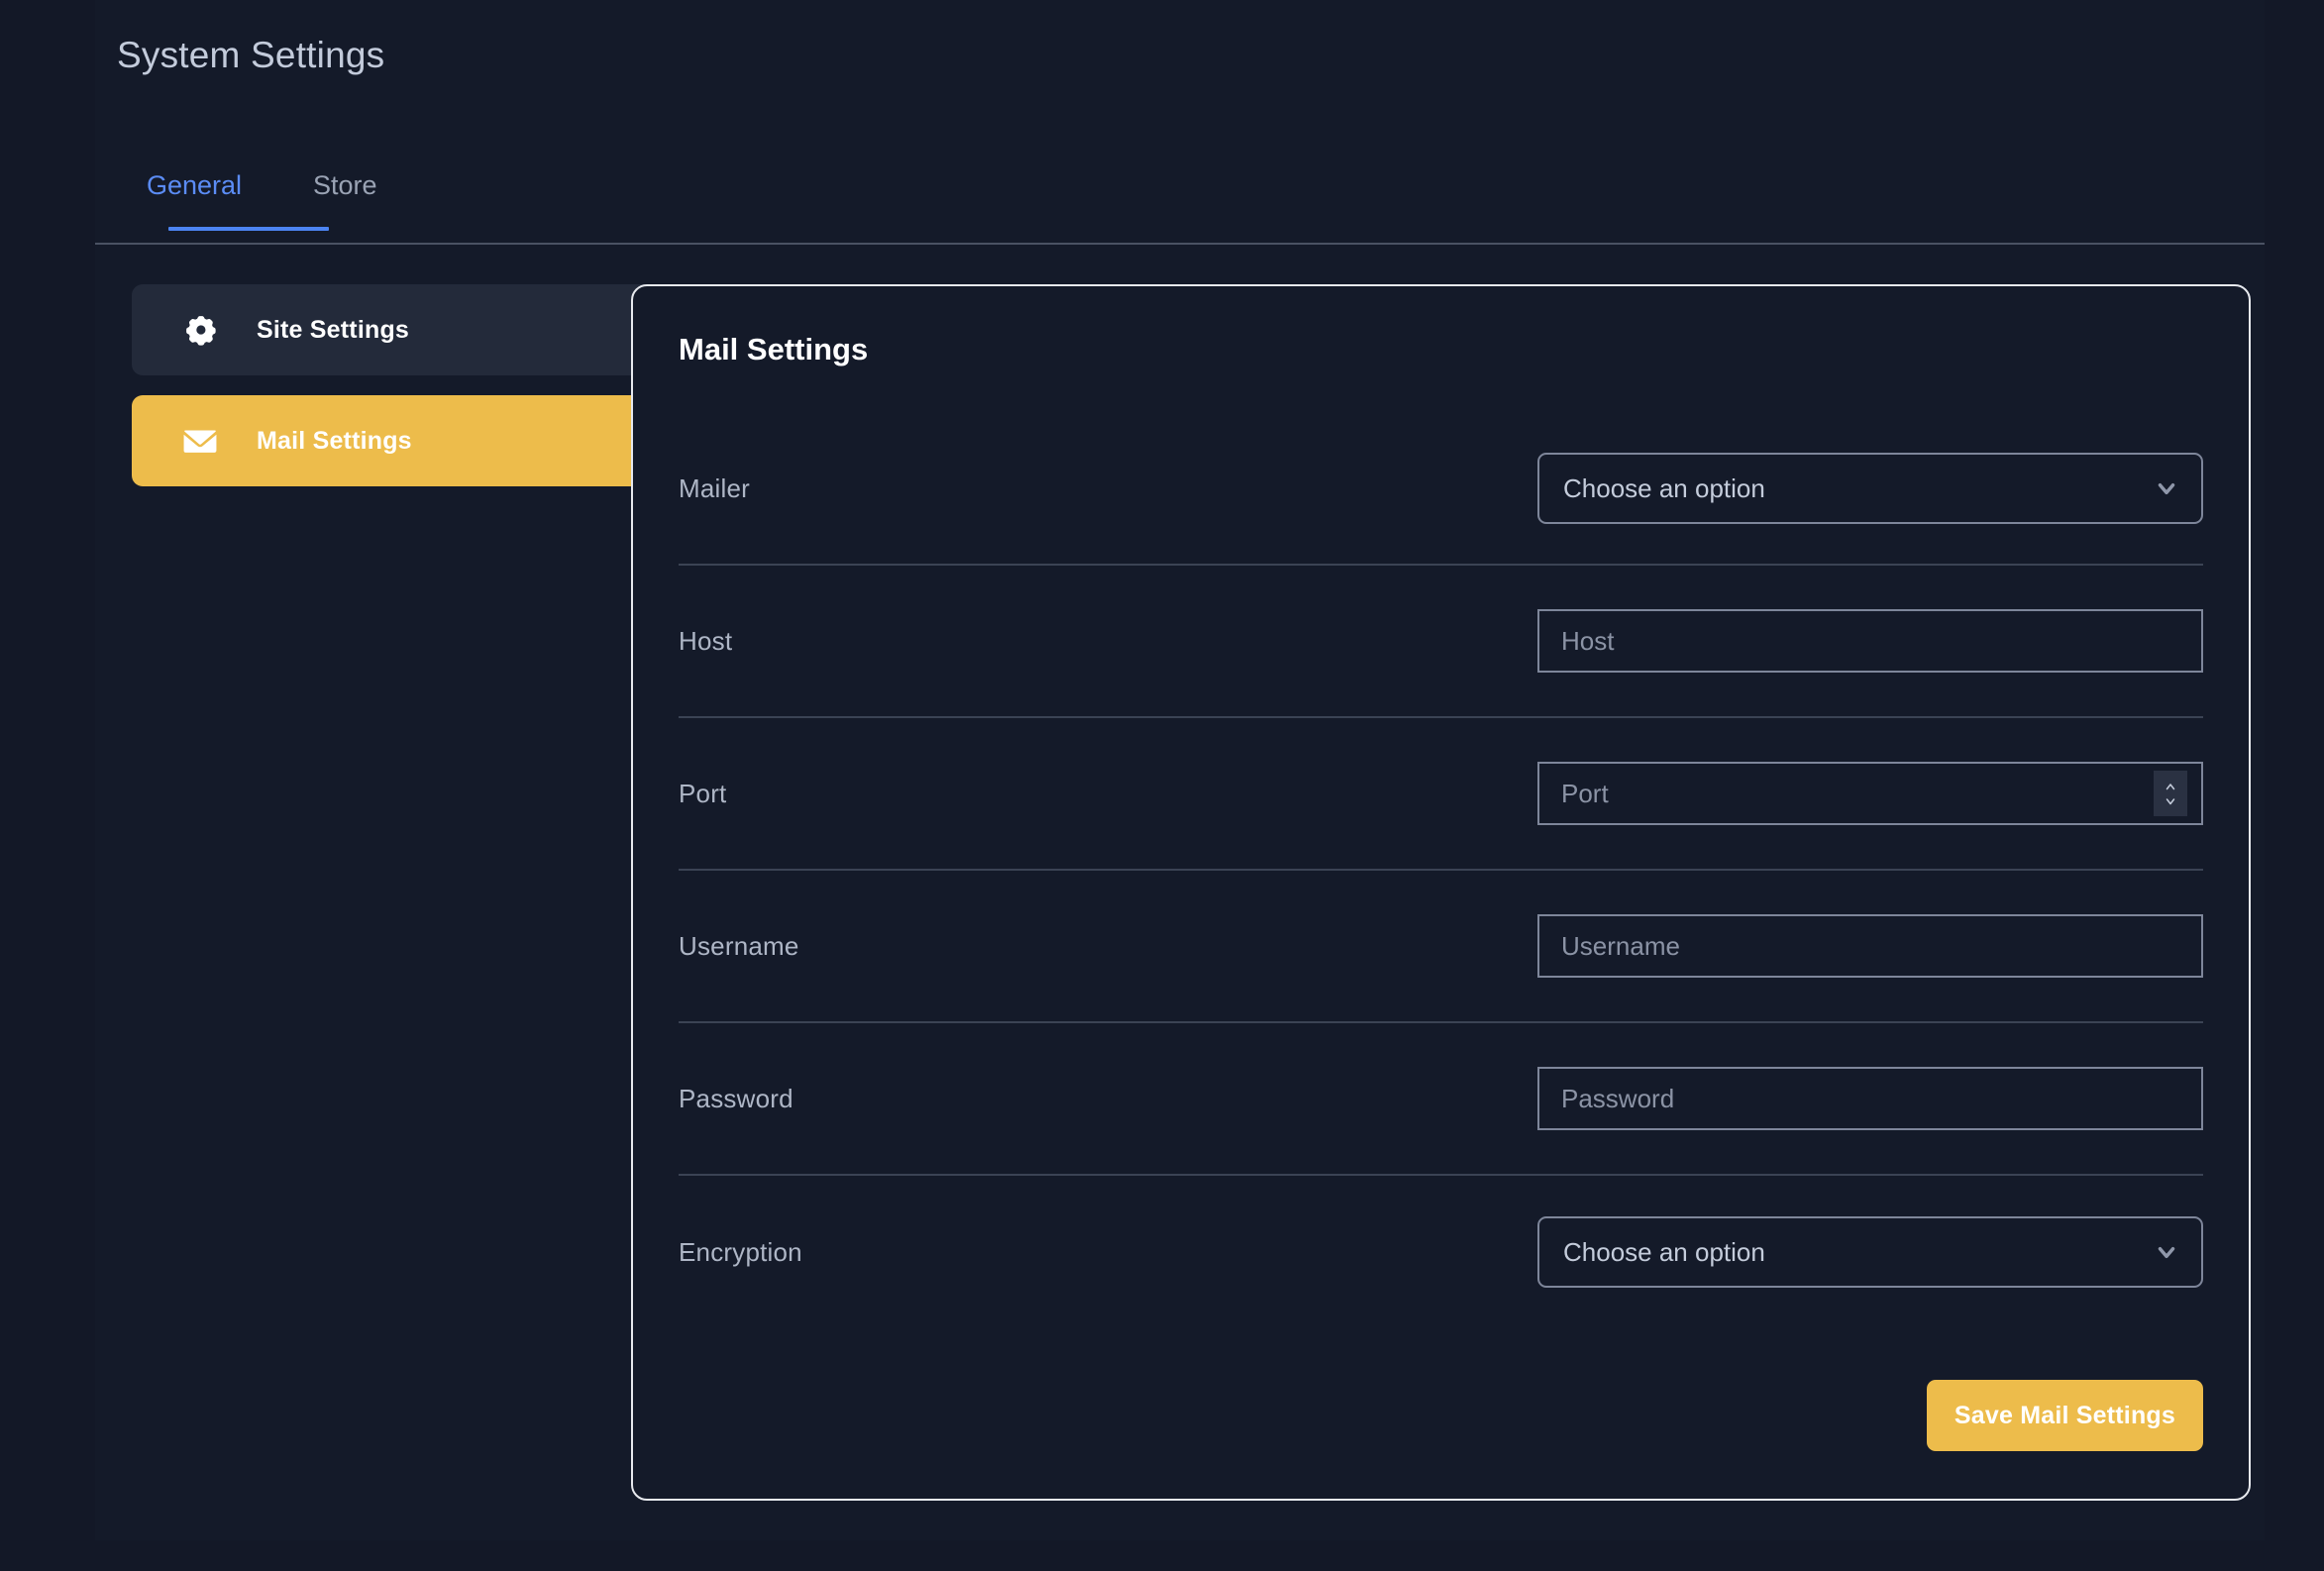 This screenshot has height=1571, width=2324. Describe the element at coordinates (200, 441) in the screenshot. I see `envelope-icon` at that location.